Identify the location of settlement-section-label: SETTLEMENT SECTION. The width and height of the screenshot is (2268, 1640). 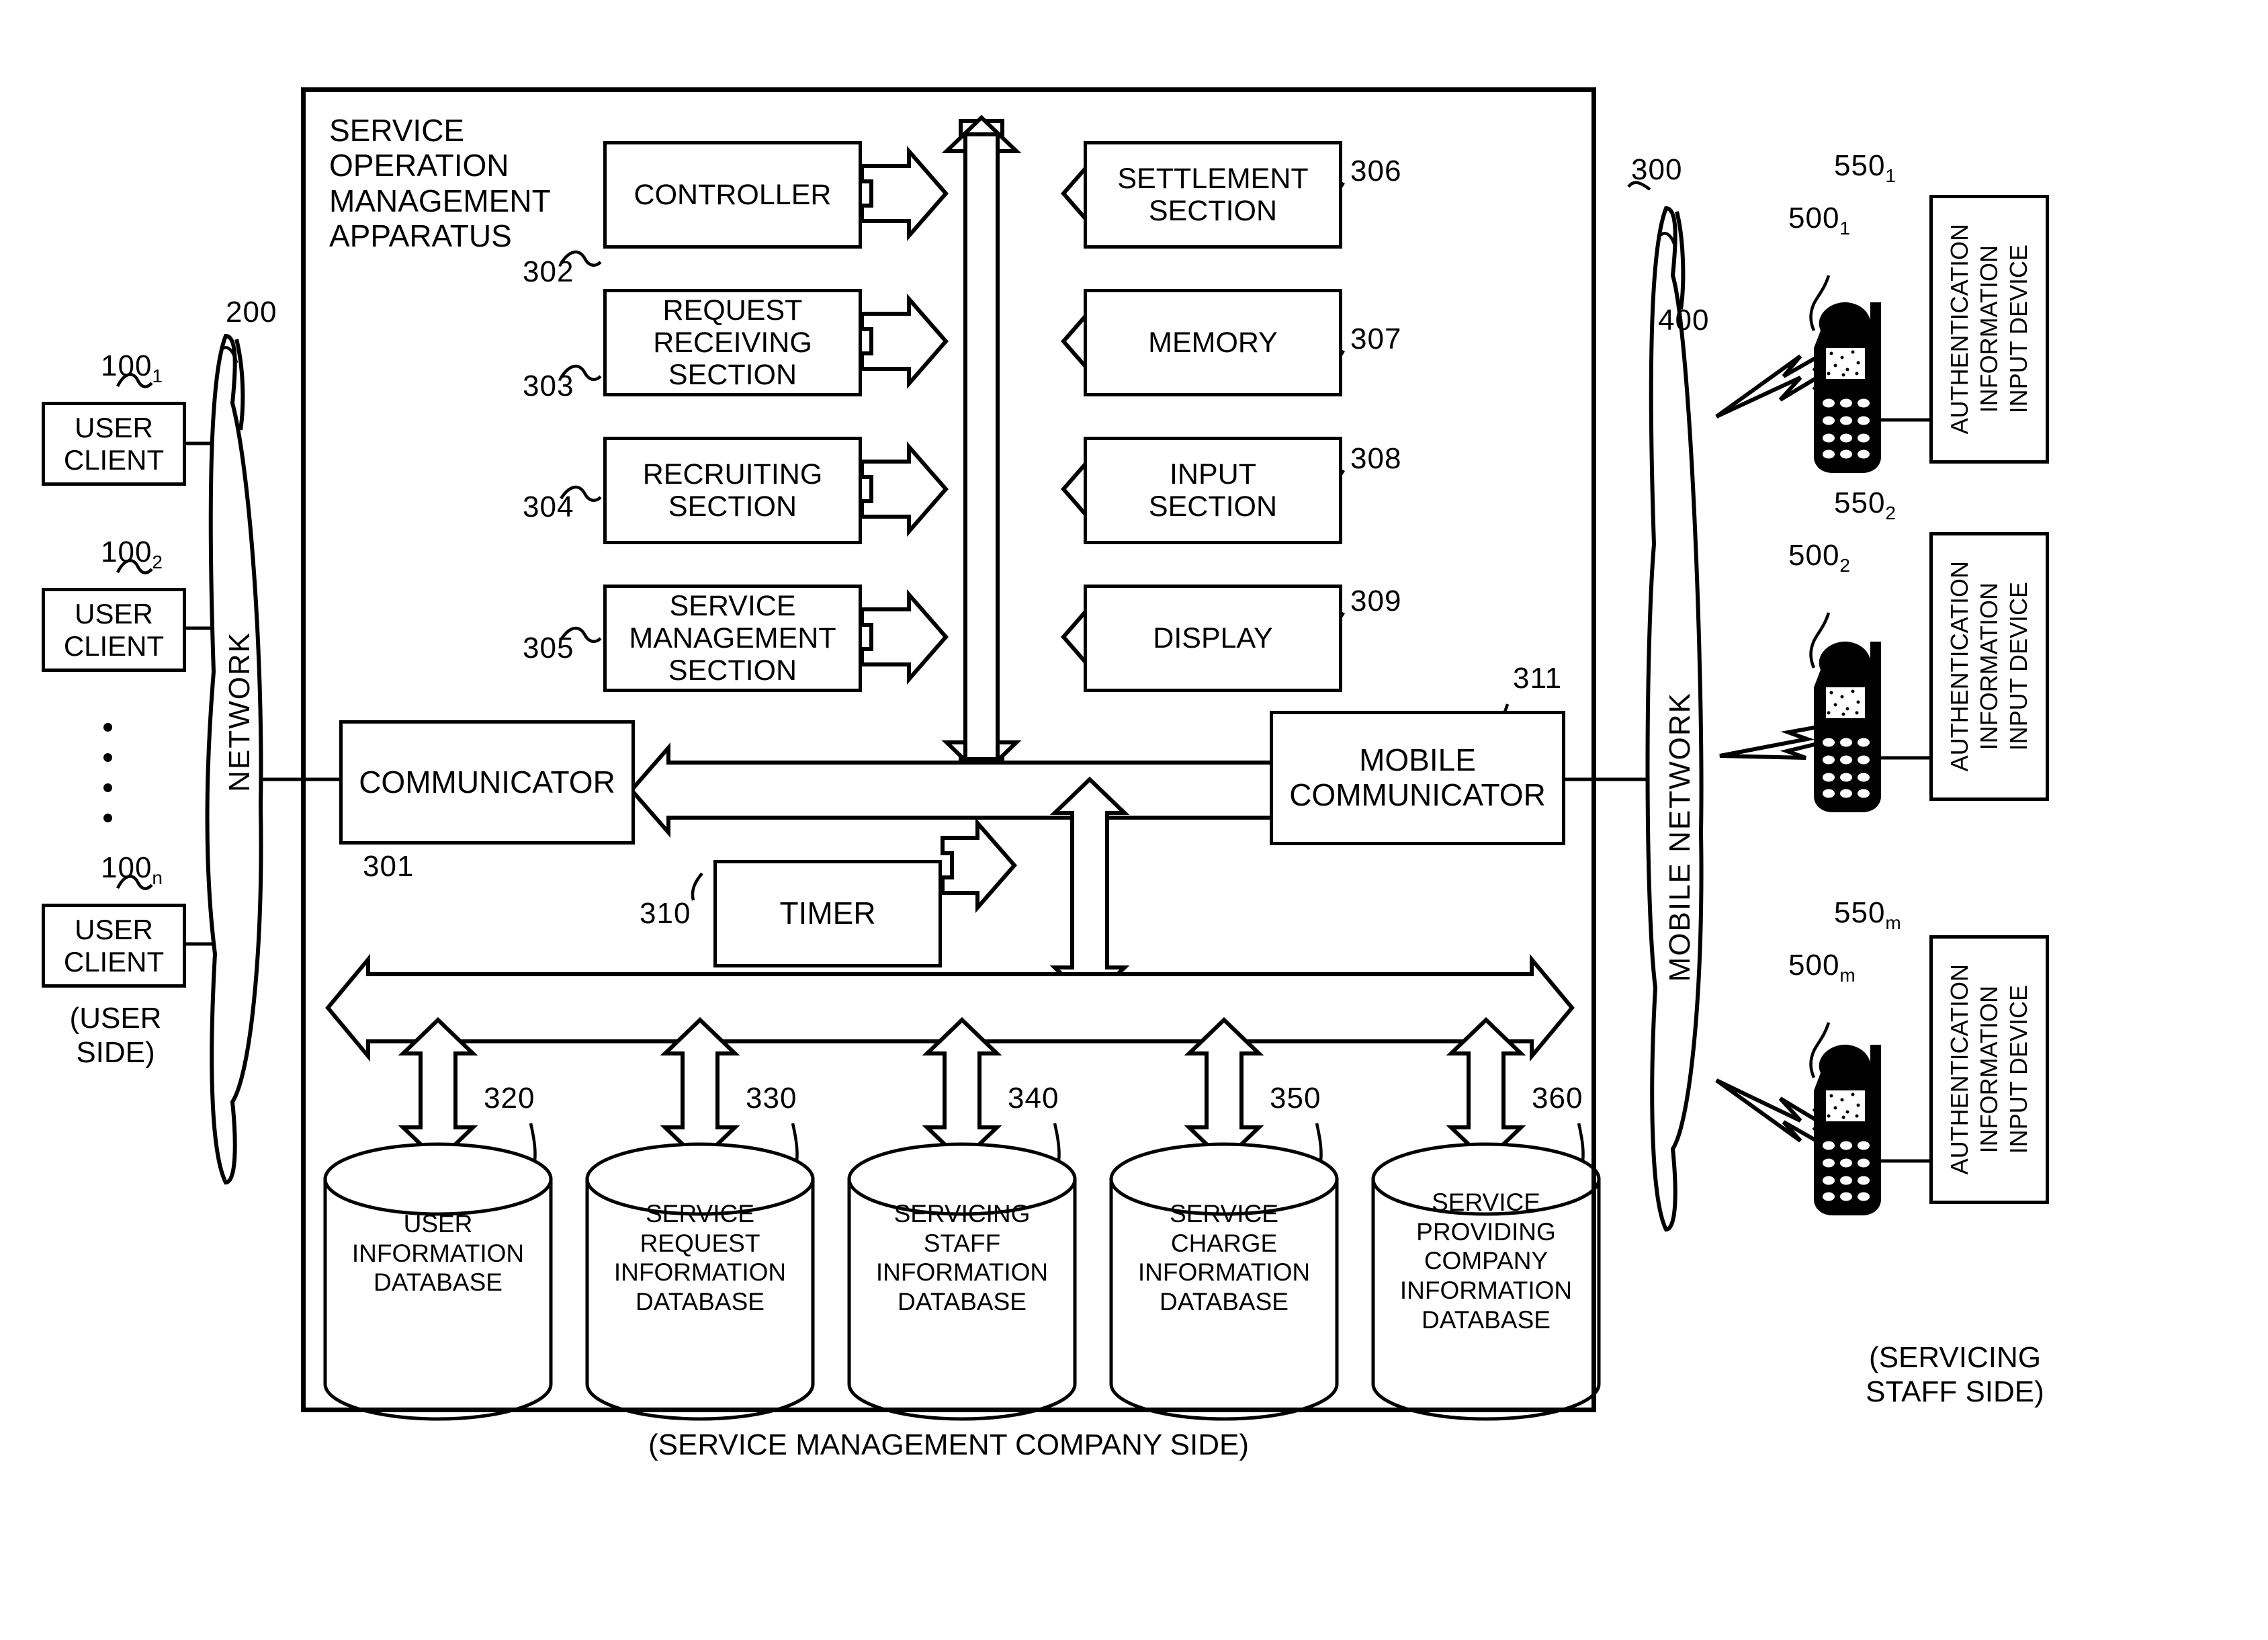
(1213, 194).